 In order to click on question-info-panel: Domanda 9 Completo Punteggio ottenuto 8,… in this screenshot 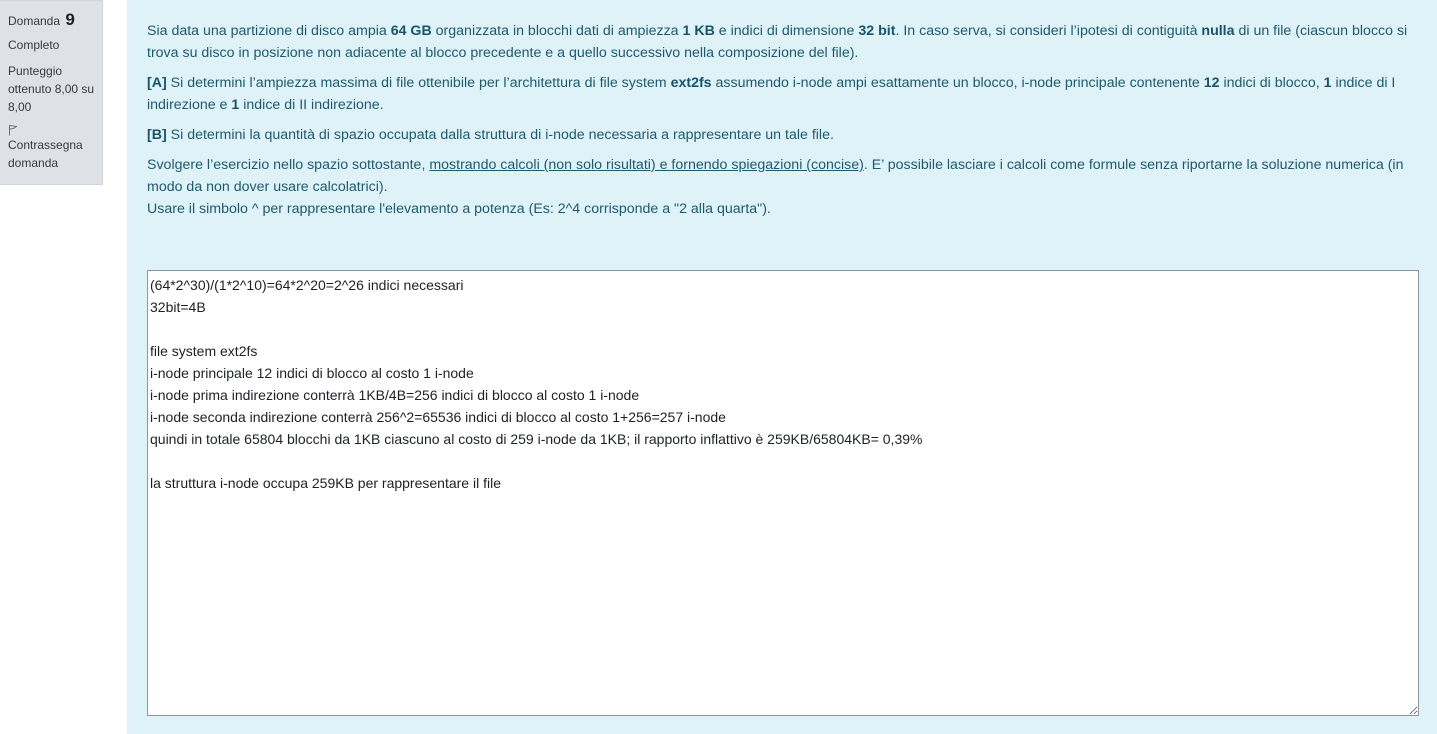, I will do `click(51, 92)`.